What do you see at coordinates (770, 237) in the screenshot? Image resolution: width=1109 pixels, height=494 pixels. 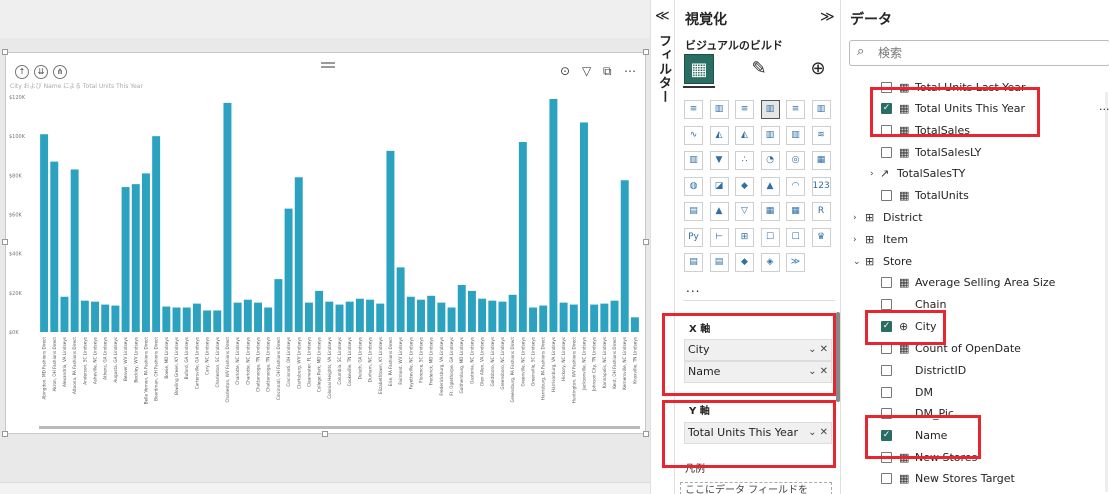 I see `qa-icon: ☐` at bounding box center [770, 237].